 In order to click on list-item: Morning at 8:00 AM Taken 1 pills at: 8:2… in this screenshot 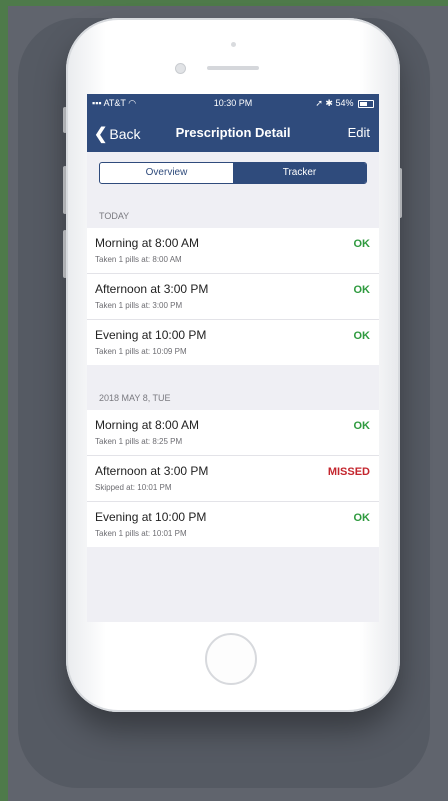, I will do `click(233, 433)`.